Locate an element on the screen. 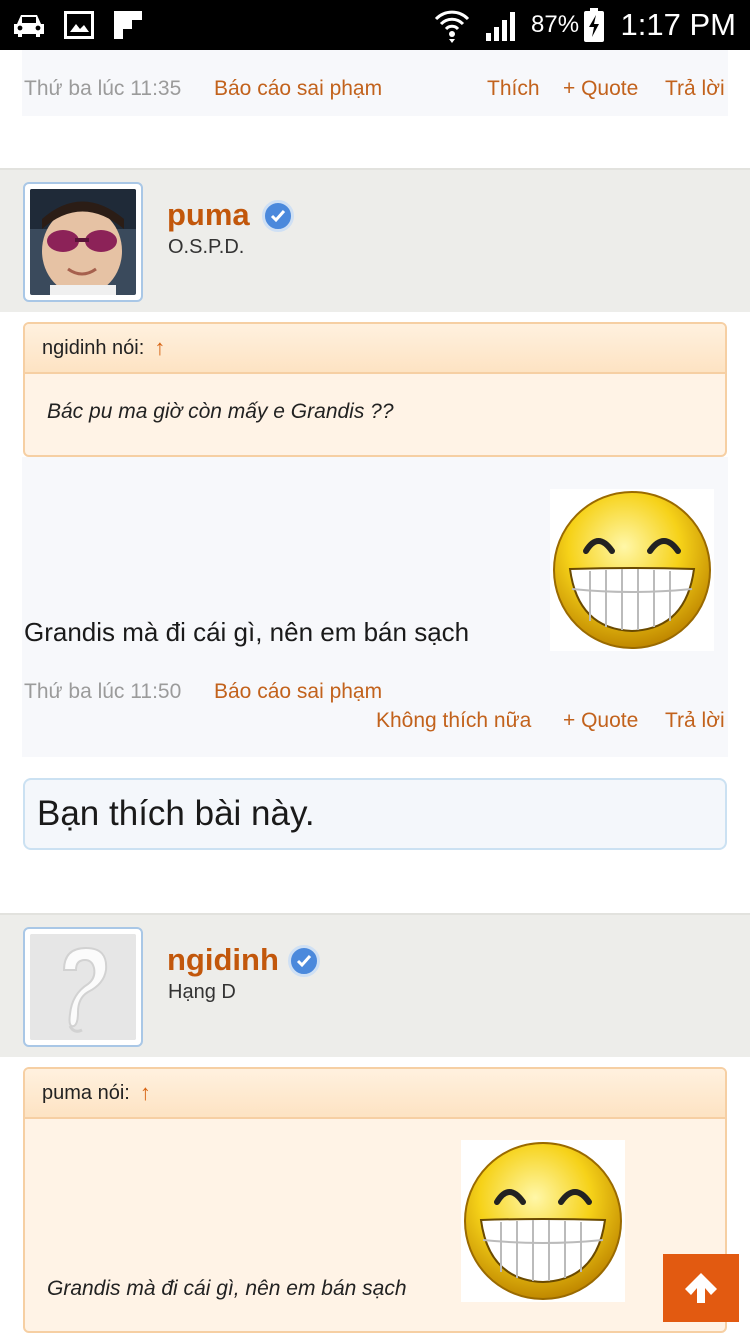  flipboard-icon is located at coordinates (128, 25).